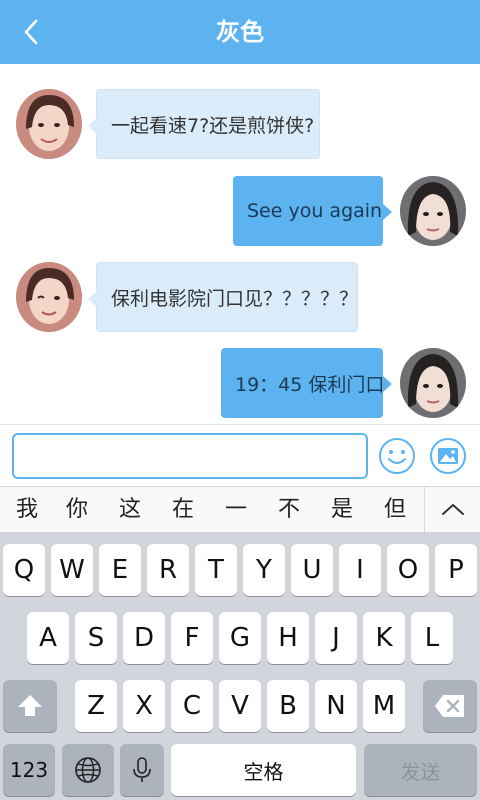 The height and width of the screenshot is (800, 480). What do you see at coordinates (144, 638) in the screenshot?
I see `key-d: D` at bounding box center [144, 638].